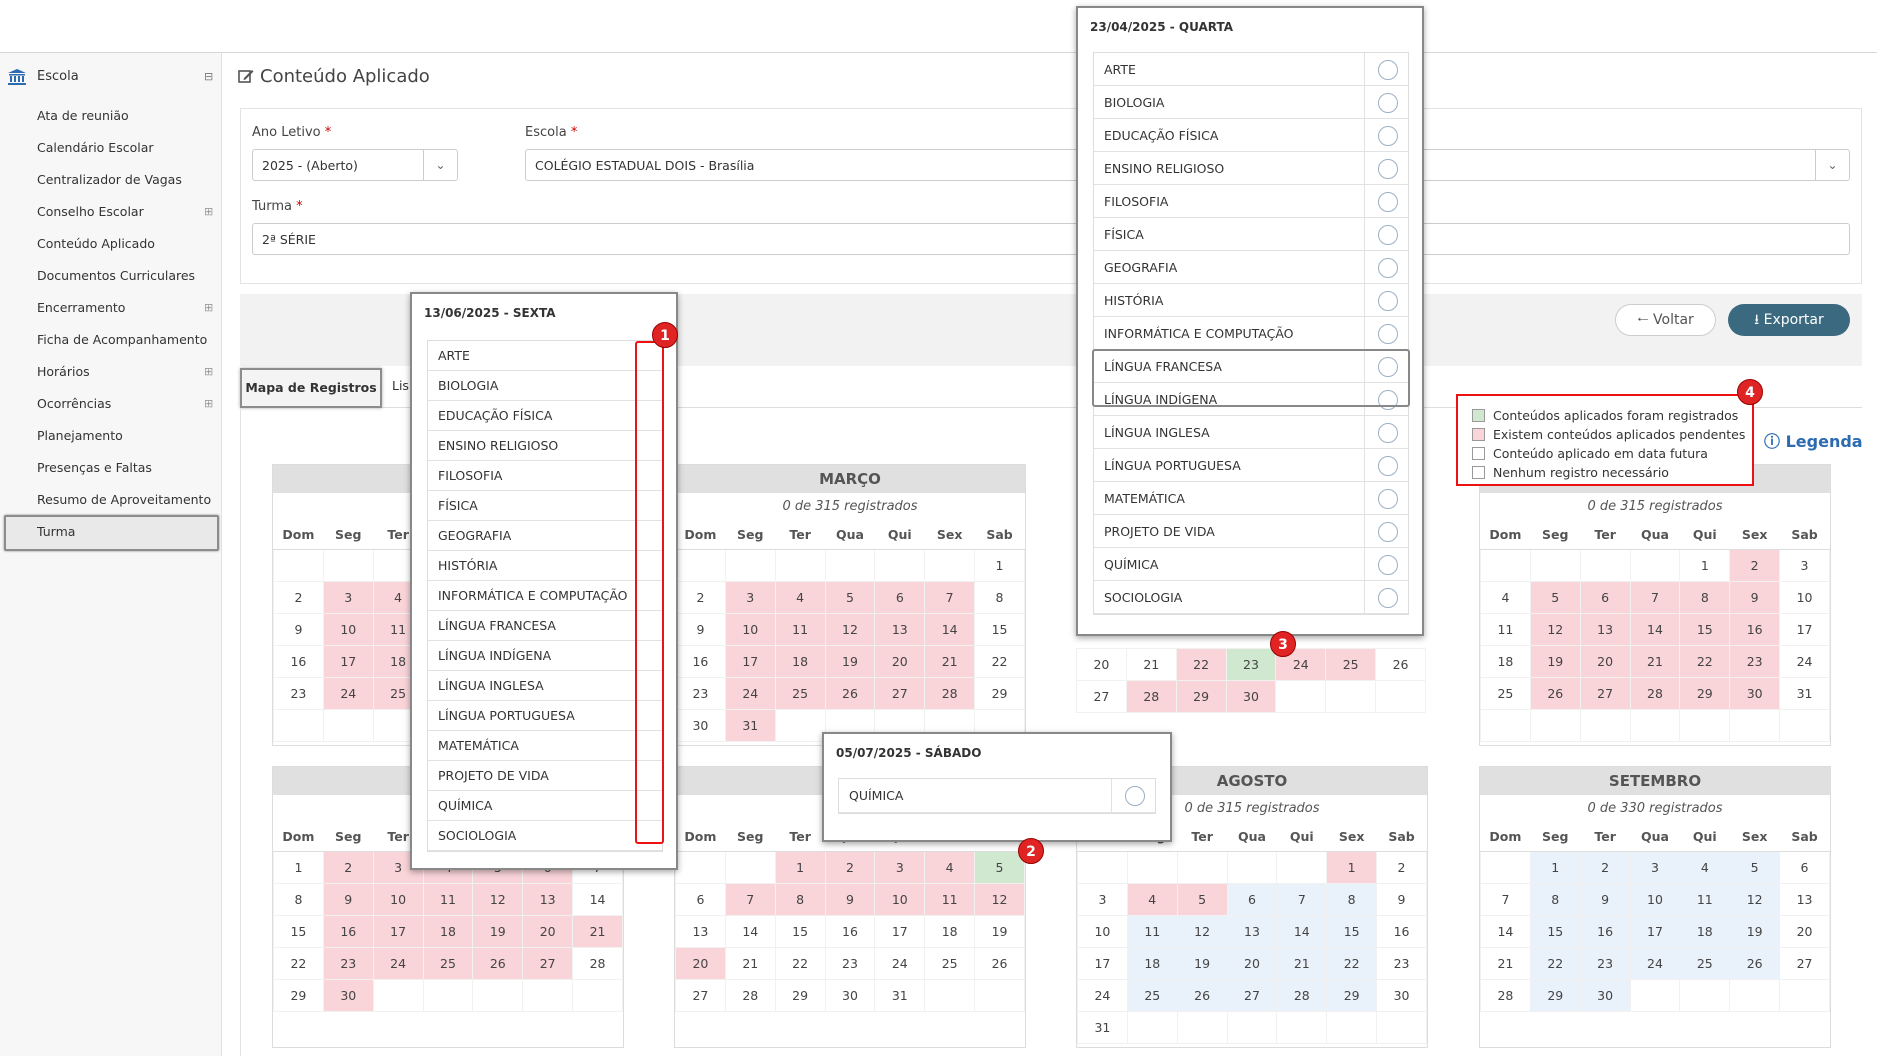 This screenshot has width=1877, height=1056. What do you see at coordinates (548, 931) in the screenshot?
I see `calendar-day: 20` at bounding box center [548, 931].